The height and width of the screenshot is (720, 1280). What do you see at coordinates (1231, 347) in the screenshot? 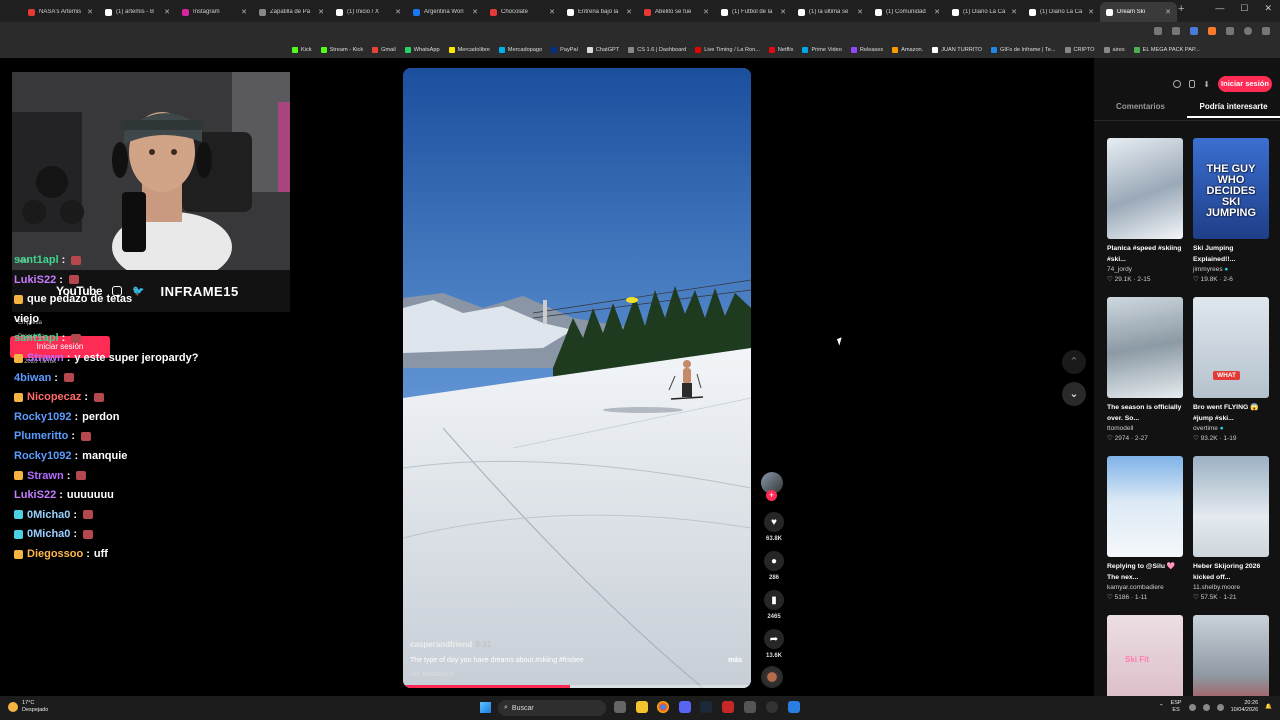
I see `video-thumbnail: WHAT` at bounding box center [1231, 347].